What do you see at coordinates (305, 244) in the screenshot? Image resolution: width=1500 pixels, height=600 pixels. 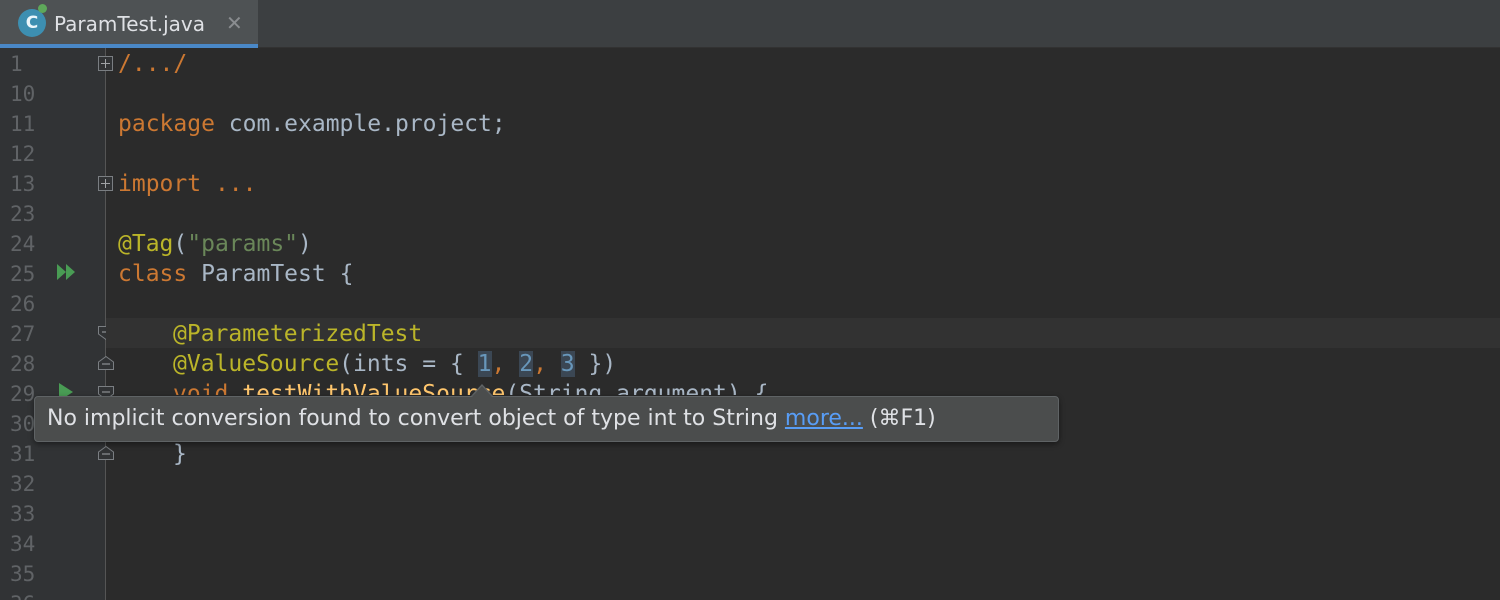 I see `paren-close: )` at bounding box center [305, 244].